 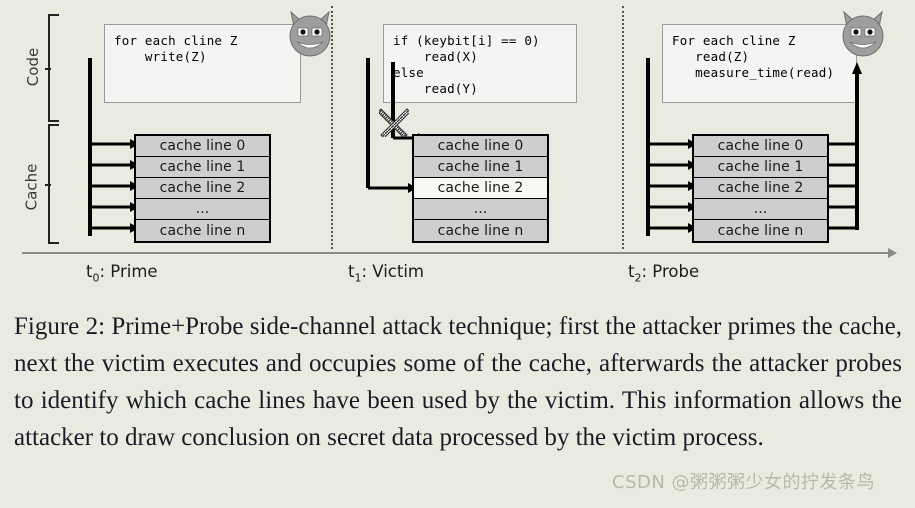 I want to click on row-label-cache: Cache, so click(x=31, y=187).